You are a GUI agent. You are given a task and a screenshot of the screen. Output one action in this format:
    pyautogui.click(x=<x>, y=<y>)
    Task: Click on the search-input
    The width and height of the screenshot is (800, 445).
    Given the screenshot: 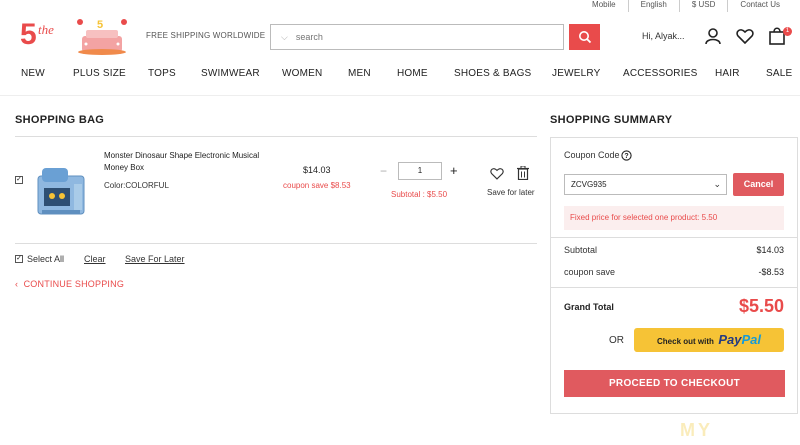 What is the action you would take?
    pyautogui.click(x=415, y=37)
    